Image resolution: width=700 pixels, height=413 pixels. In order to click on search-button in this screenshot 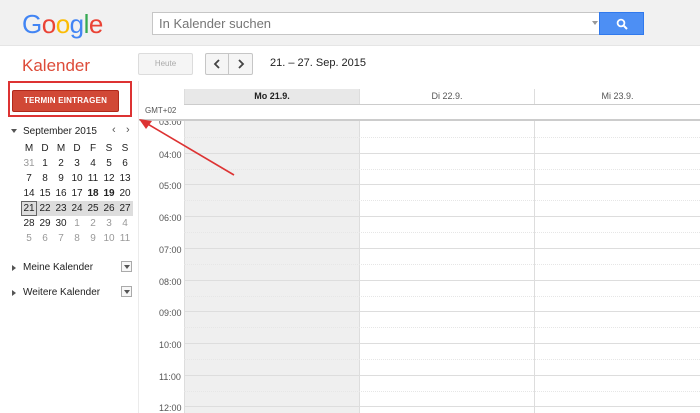, I will do `click(621, 23)`.